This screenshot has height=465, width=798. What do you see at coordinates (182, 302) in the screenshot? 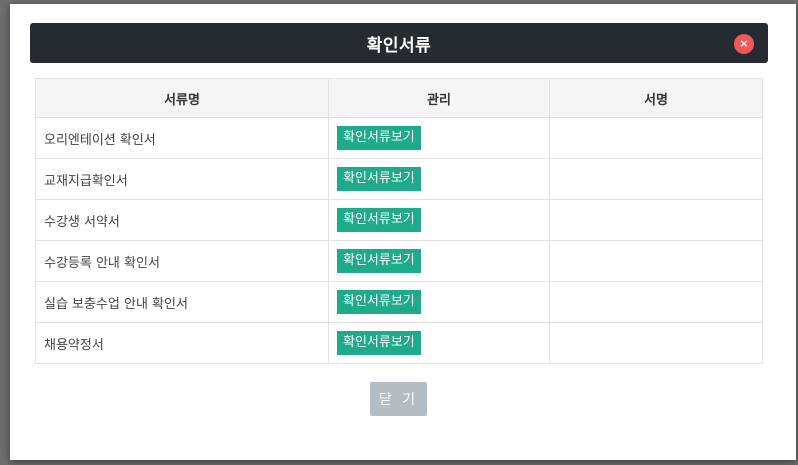
I see `document-name: 실습 보충수업 안내 확인서` at bounding box center [182, 302].